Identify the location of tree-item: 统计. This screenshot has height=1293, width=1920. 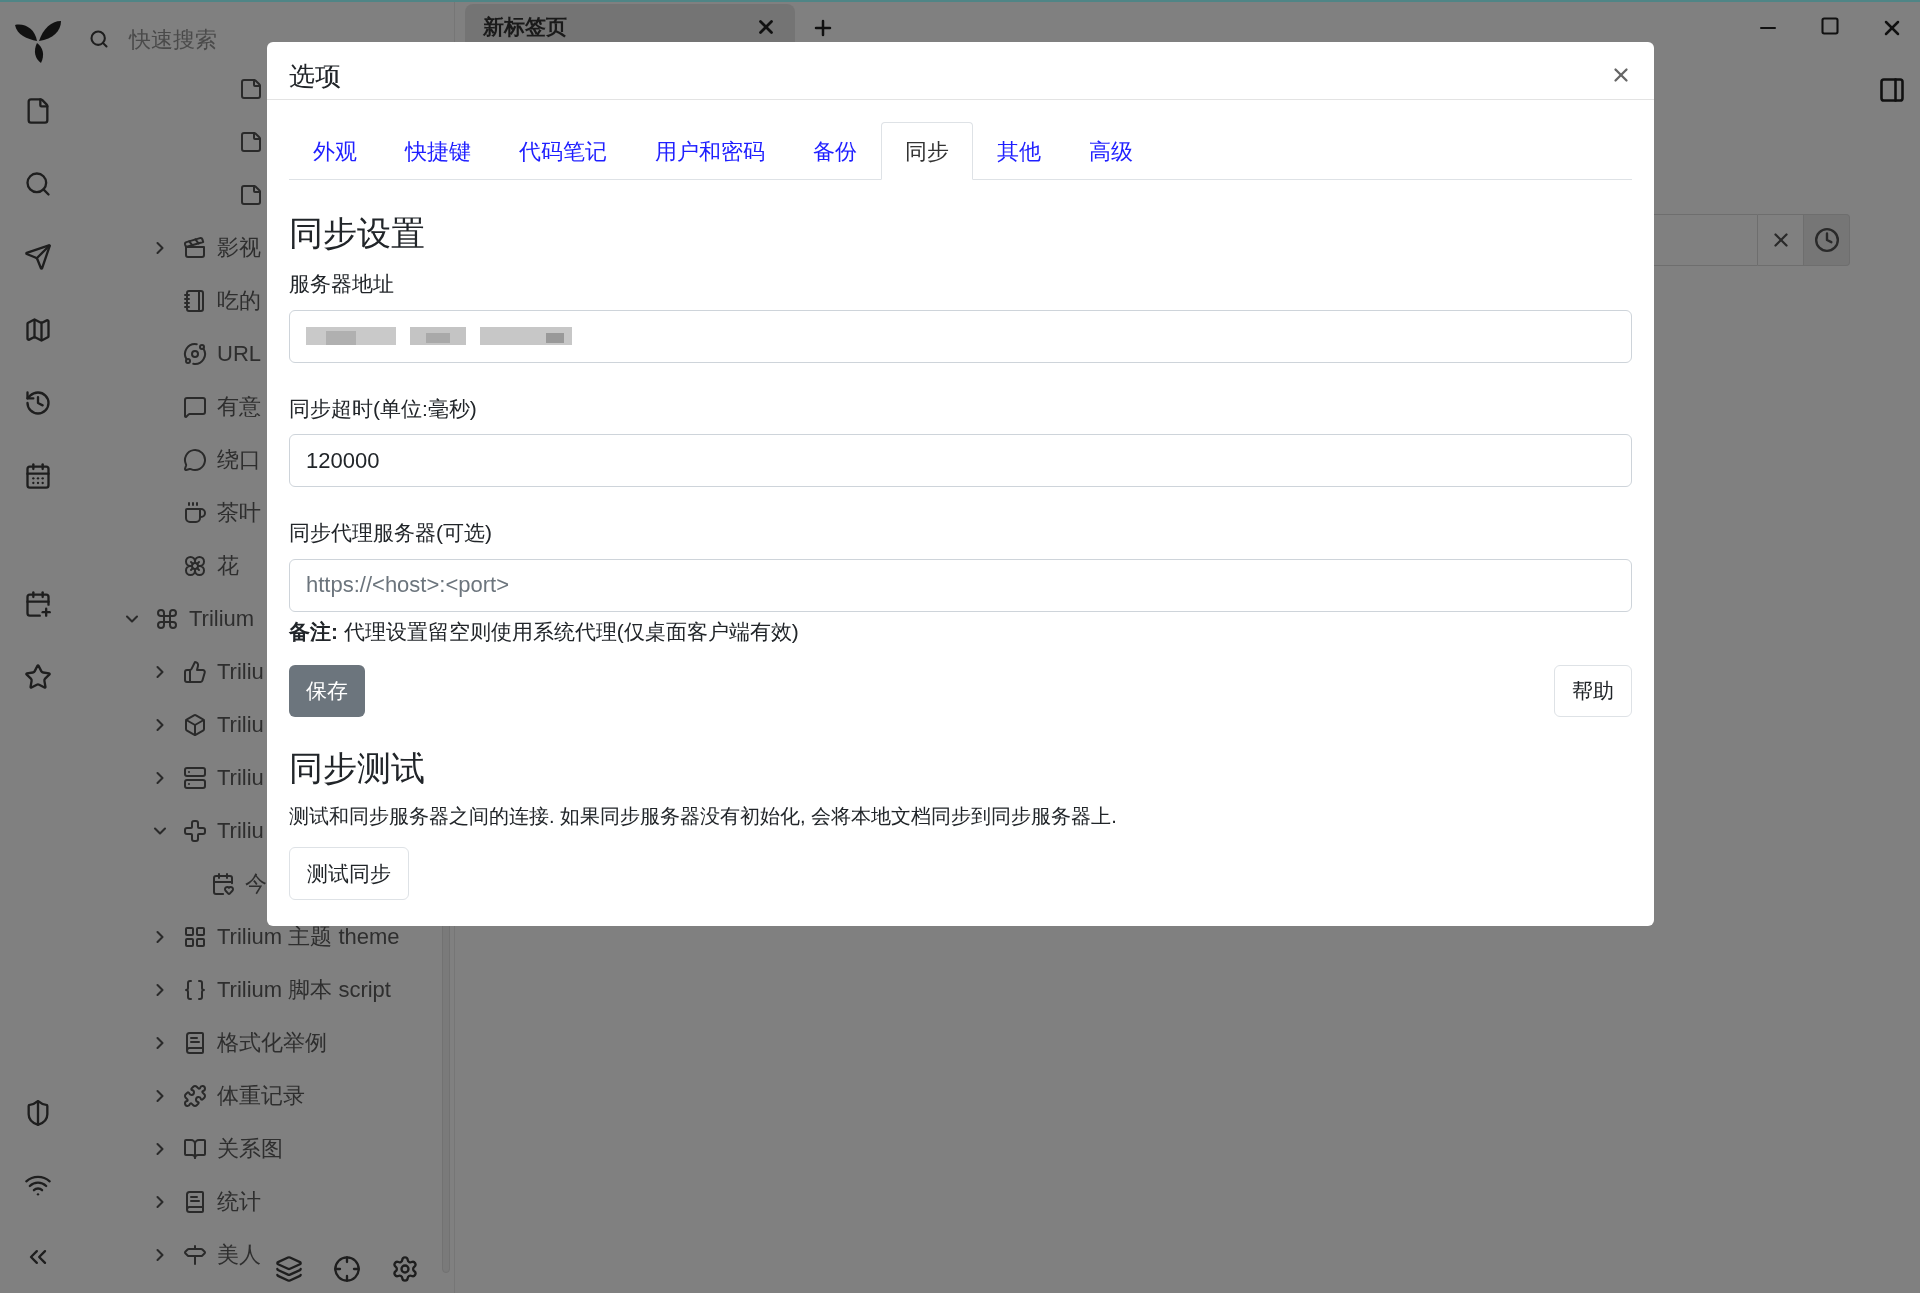
(239, 1201).